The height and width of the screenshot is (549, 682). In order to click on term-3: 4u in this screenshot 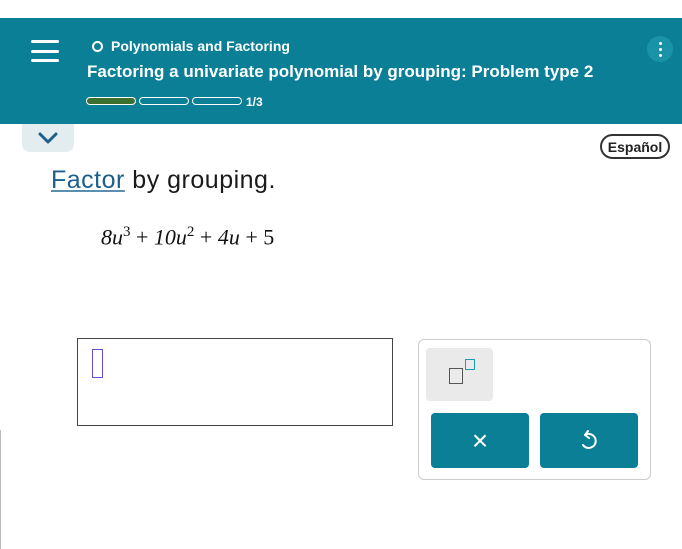, I will do `click(228, 237)`.